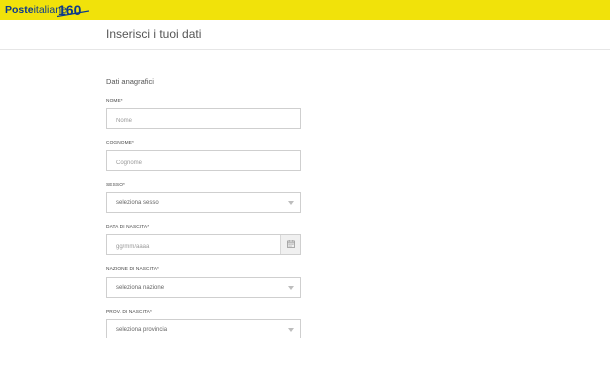 The height and width of the screenshot is (368, 610). Describe the element at coordinates (120, 143) in the screenshot. I see `cognome-label: COGNOME*` at that location.